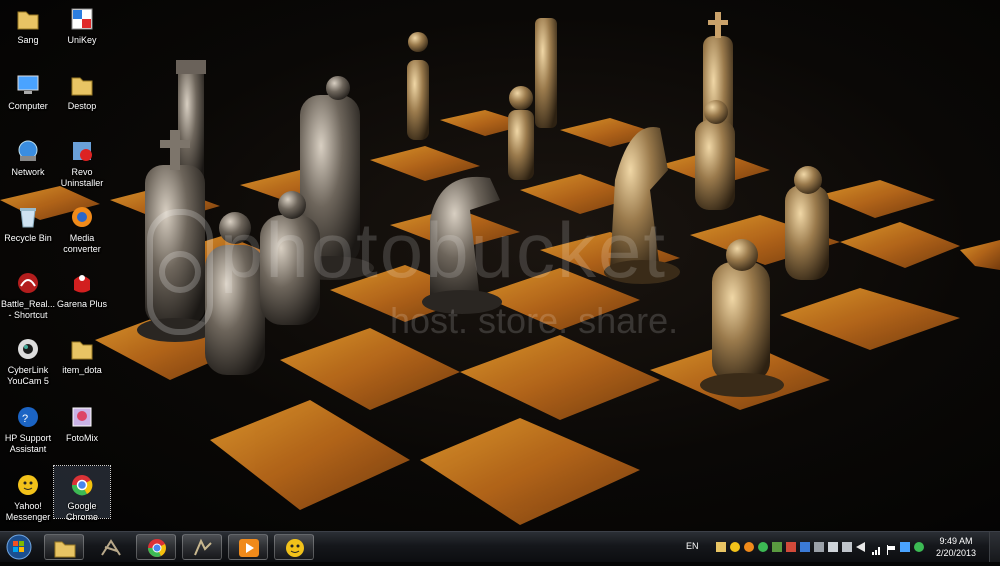 The width and height of the screenshot is (1000, 566). What do you see at coordinates (840, 547) in the screenshot?
I see `notification-area: EN 9:49 AM 2/20/2013` at bounding box center [840, 547].